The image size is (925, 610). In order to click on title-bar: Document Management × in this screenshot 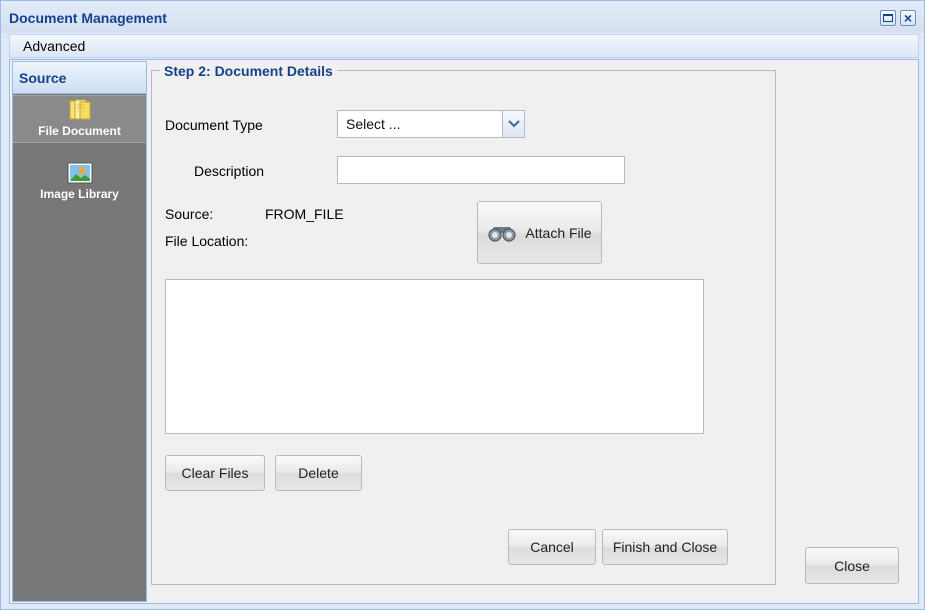, I will do `click(462, 17)`.